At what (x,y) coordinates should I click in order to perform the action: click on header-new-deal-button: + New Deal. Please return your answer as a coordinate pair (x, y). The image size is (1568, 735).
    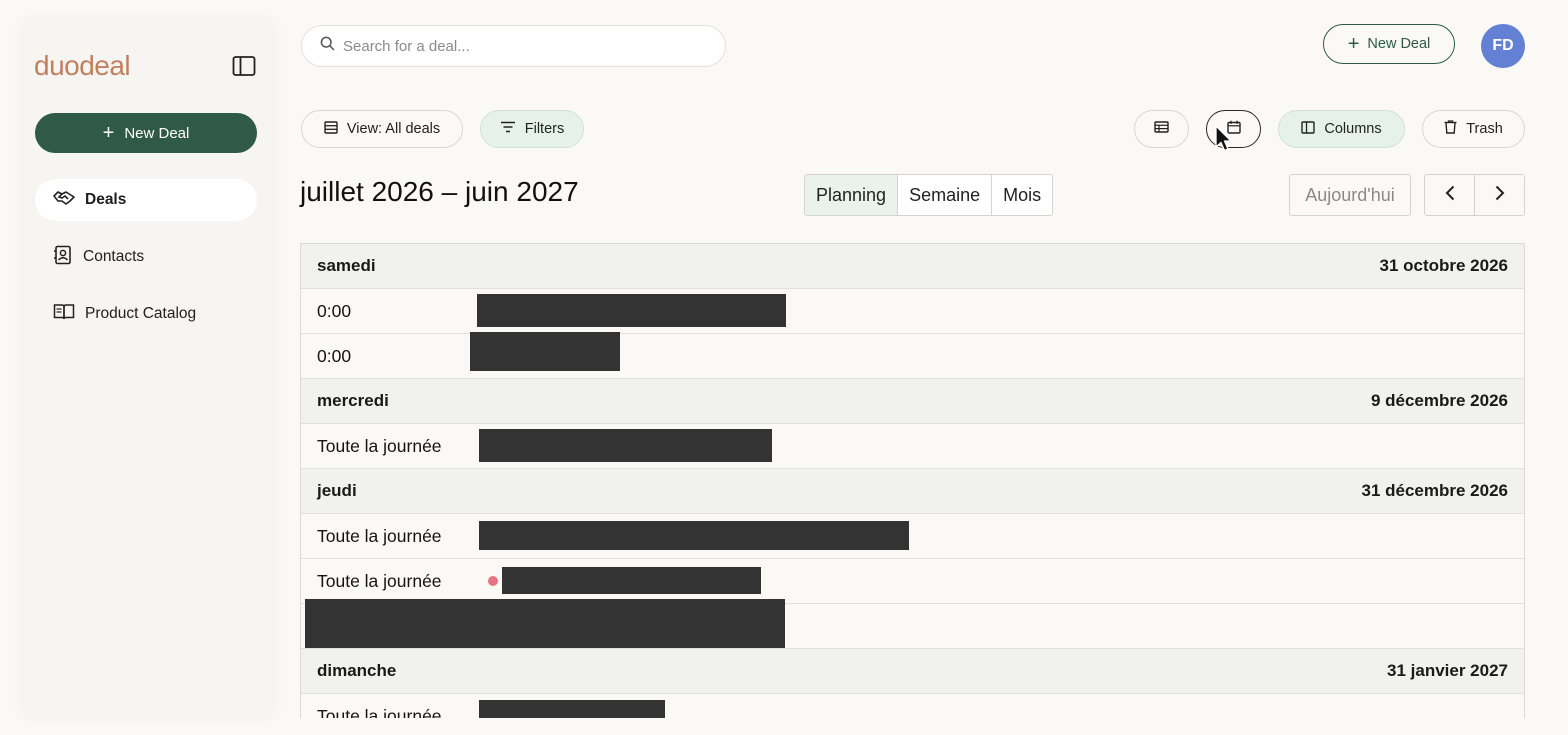
    Looking at the image, I should click on (1389, 44).